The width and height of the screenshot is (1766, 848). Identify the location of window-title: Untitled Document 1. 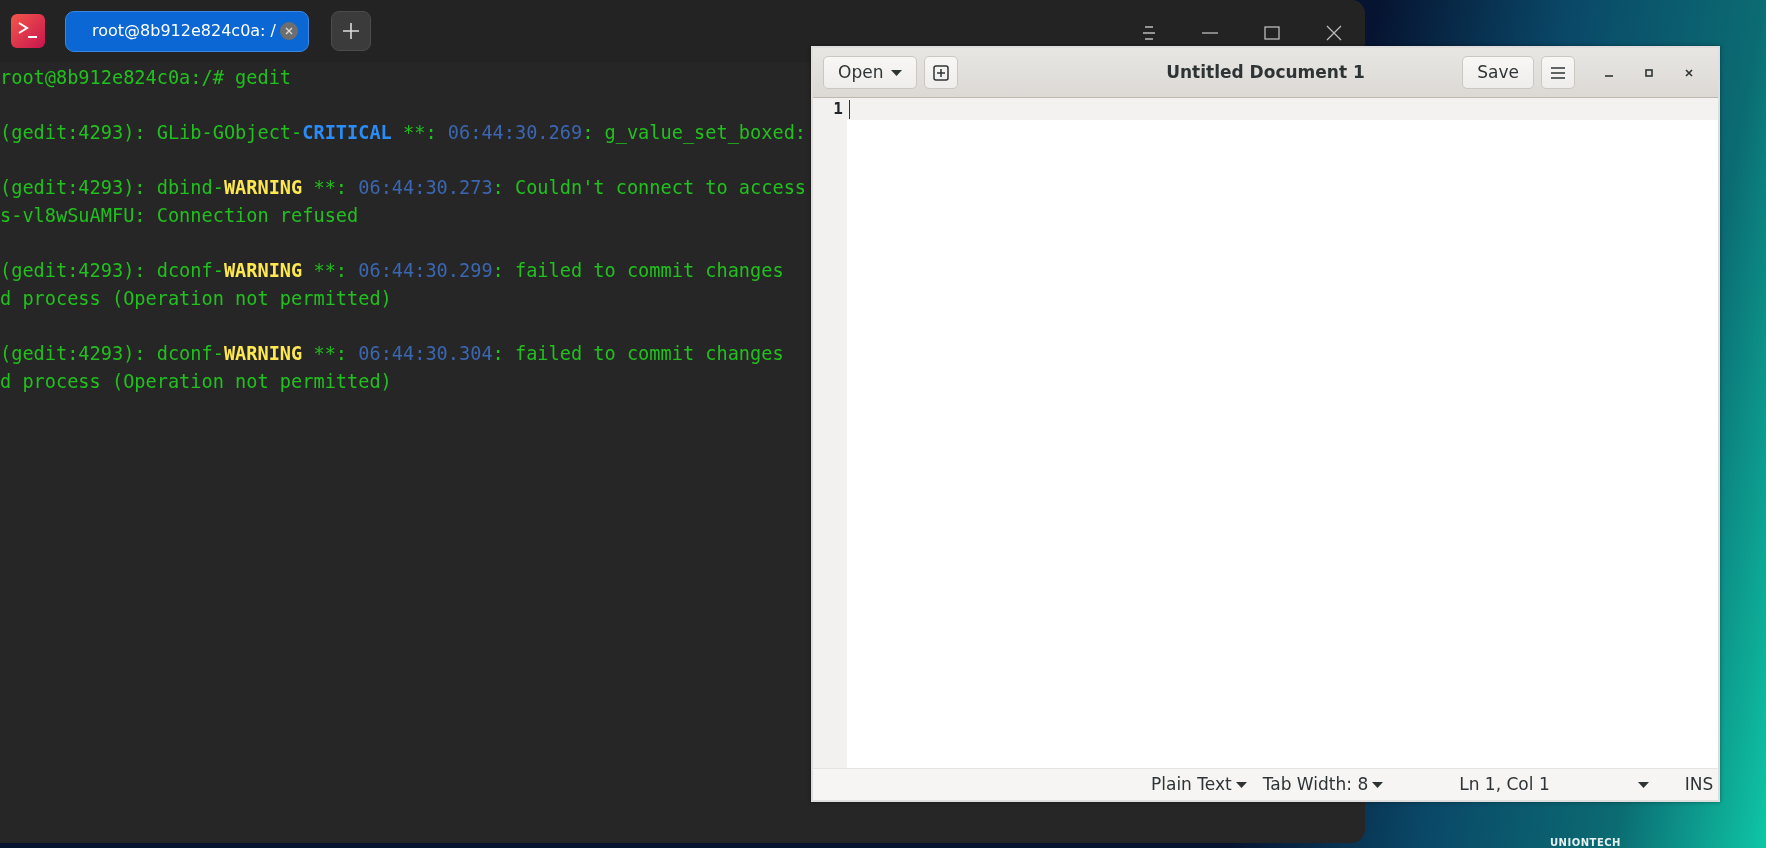
(1265, 72).